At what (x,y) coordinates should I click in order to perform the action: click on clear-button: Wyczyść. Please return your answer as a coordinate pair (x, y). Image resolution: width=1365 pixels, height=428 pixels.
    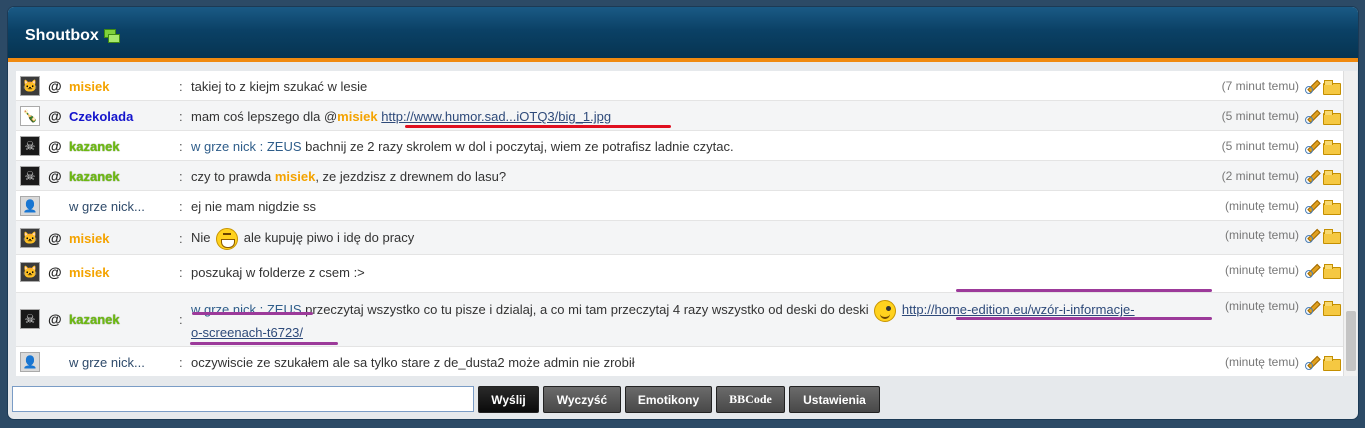
    Looking at the image, I should click on (582, 399).